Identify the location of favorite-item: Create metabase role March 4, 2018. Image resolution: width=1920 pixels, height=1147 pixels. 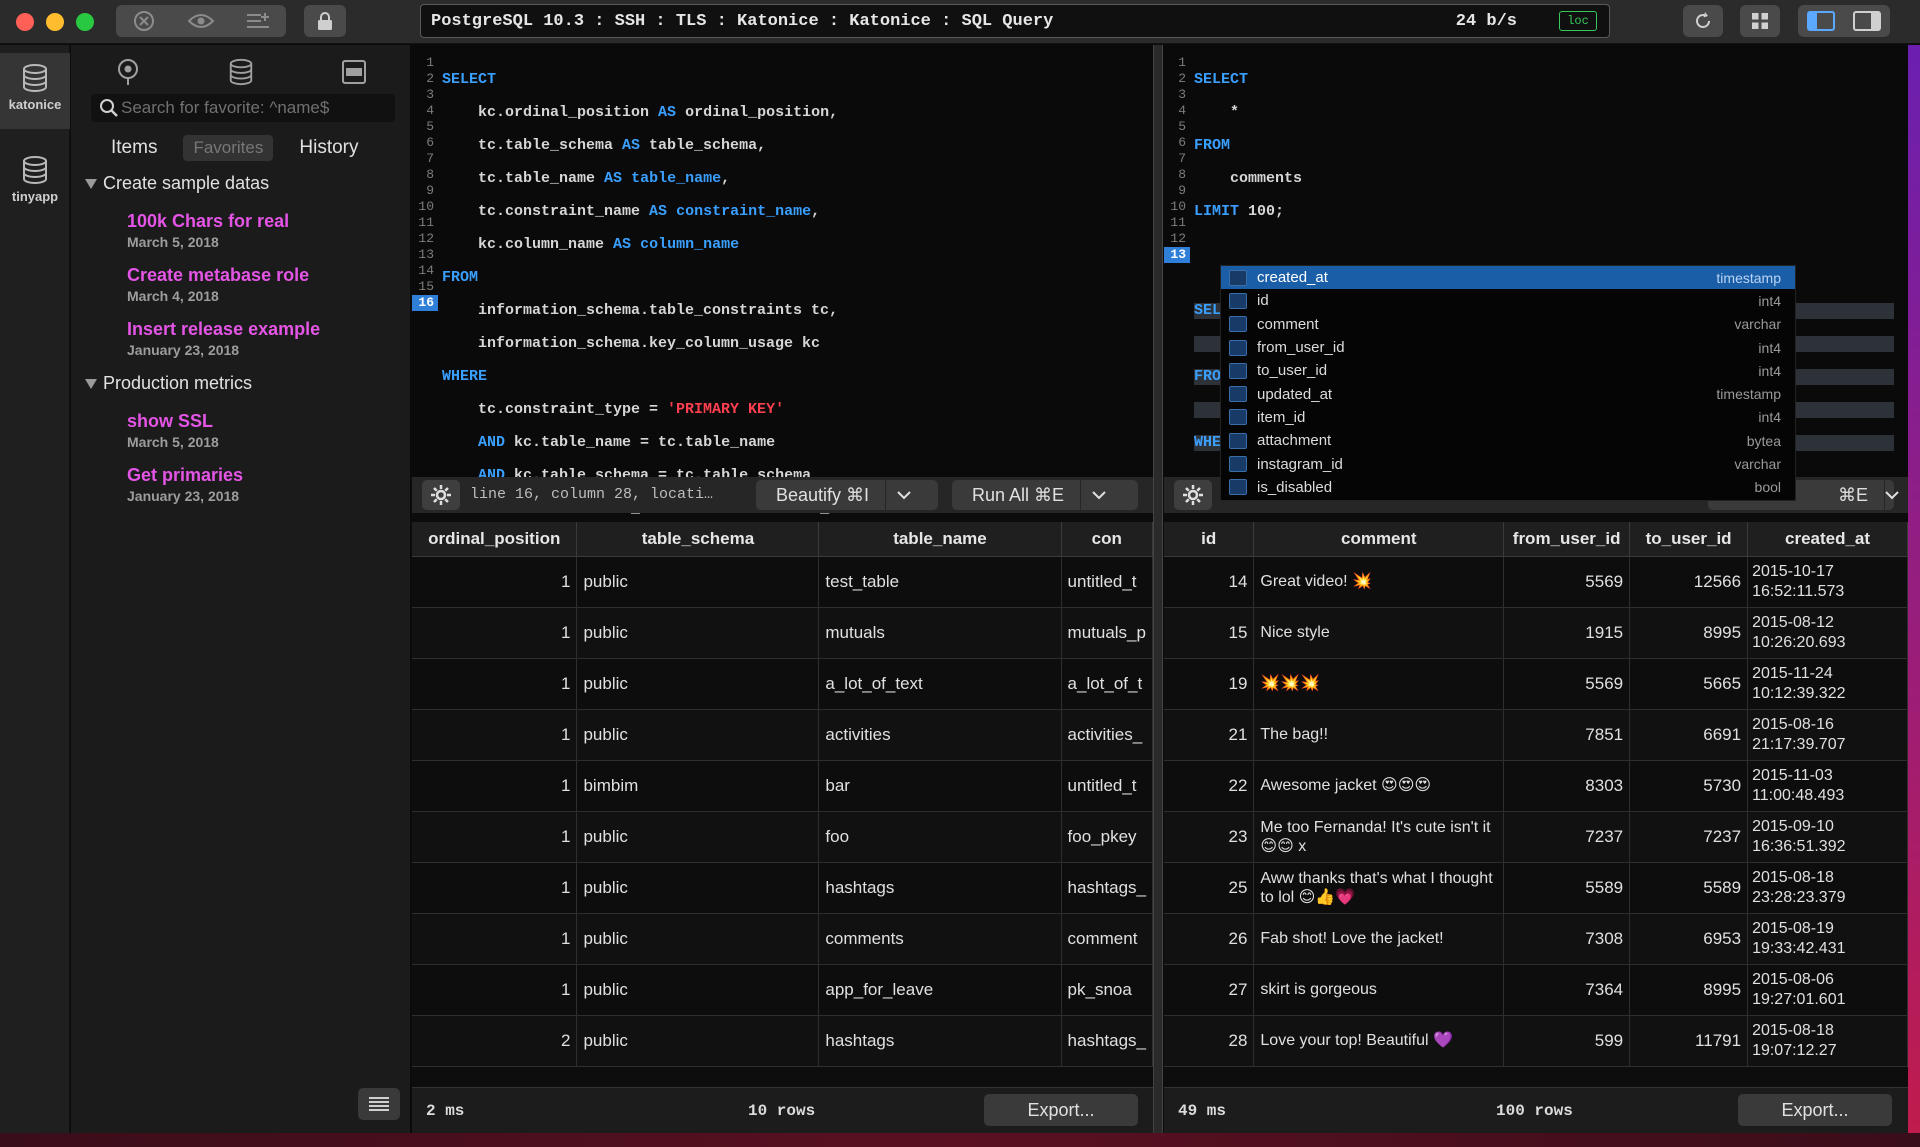
(218, 284).